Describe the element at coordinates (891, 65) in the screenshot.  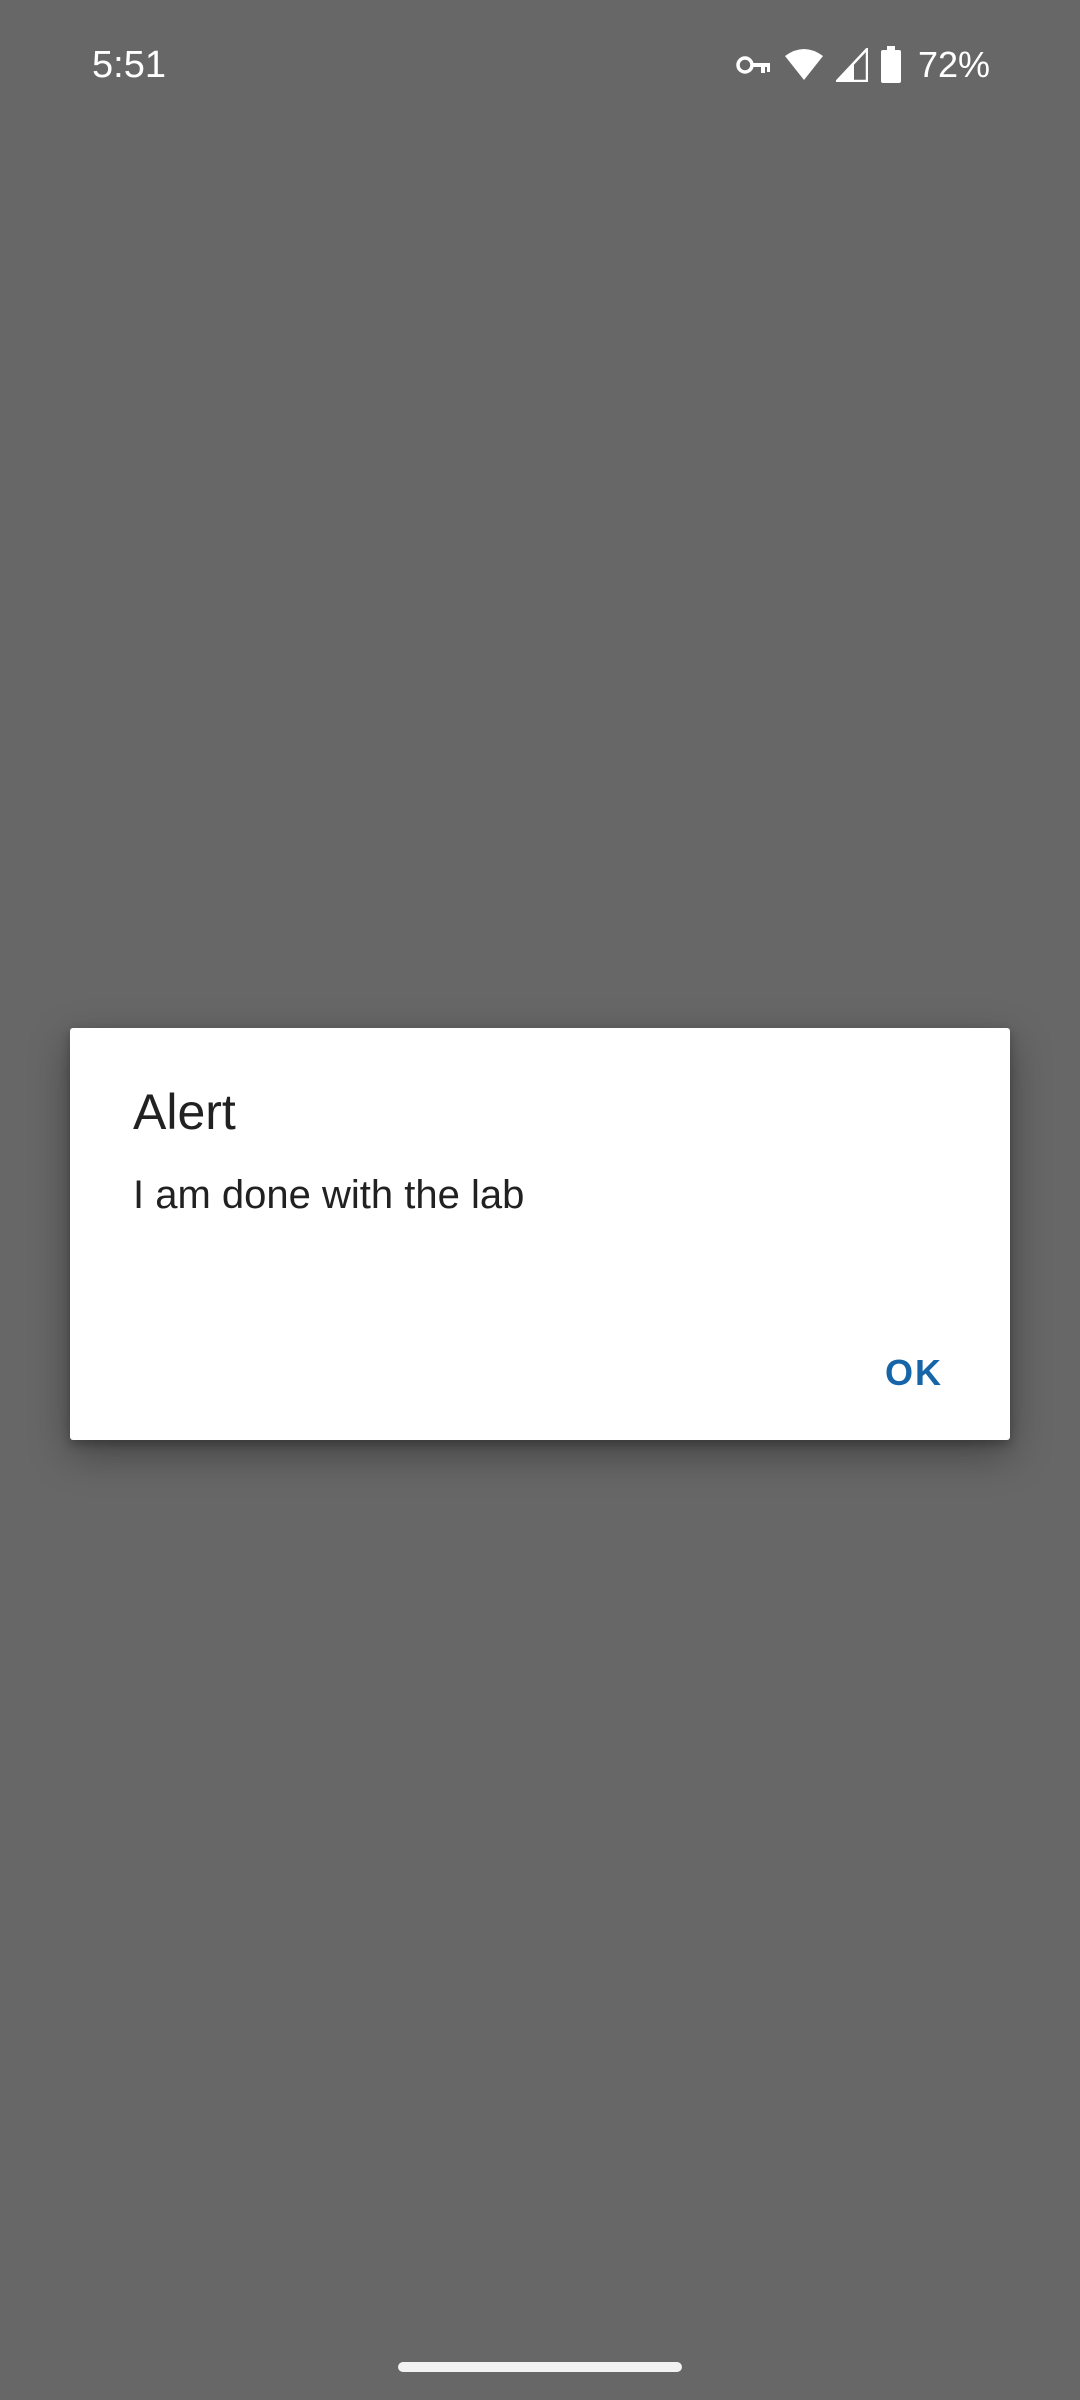
I see `battery-icon` at that location.